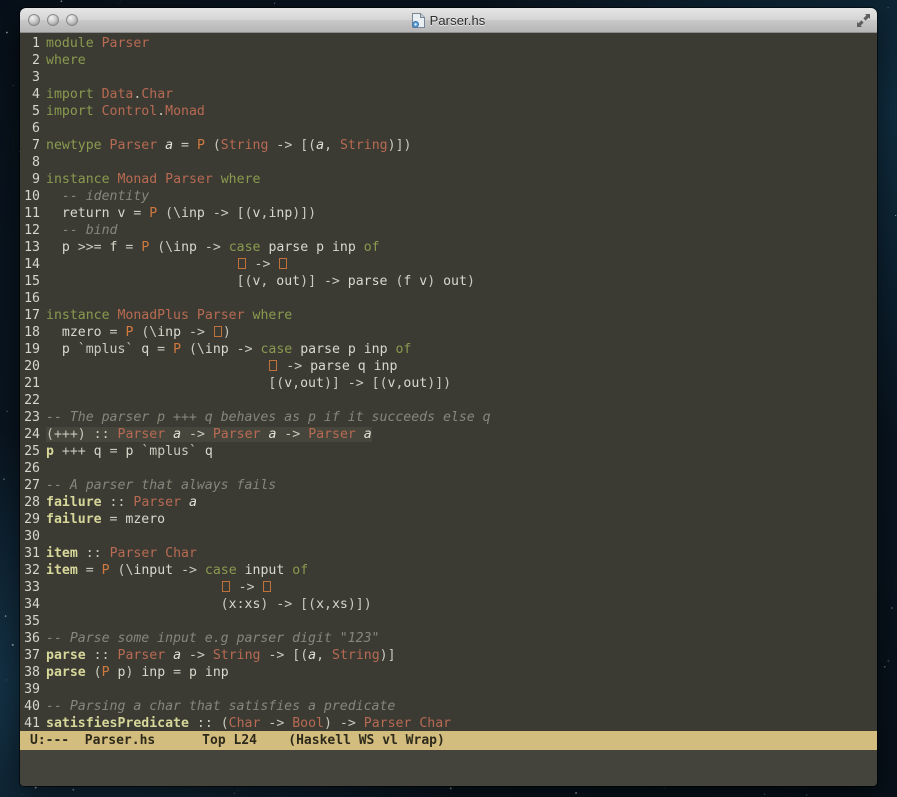 The image size is (897, 797). Describe the element at coordinates (461, 332) in the screenshot. I see `code-text: mzero = P (\inp -> )` at that location.